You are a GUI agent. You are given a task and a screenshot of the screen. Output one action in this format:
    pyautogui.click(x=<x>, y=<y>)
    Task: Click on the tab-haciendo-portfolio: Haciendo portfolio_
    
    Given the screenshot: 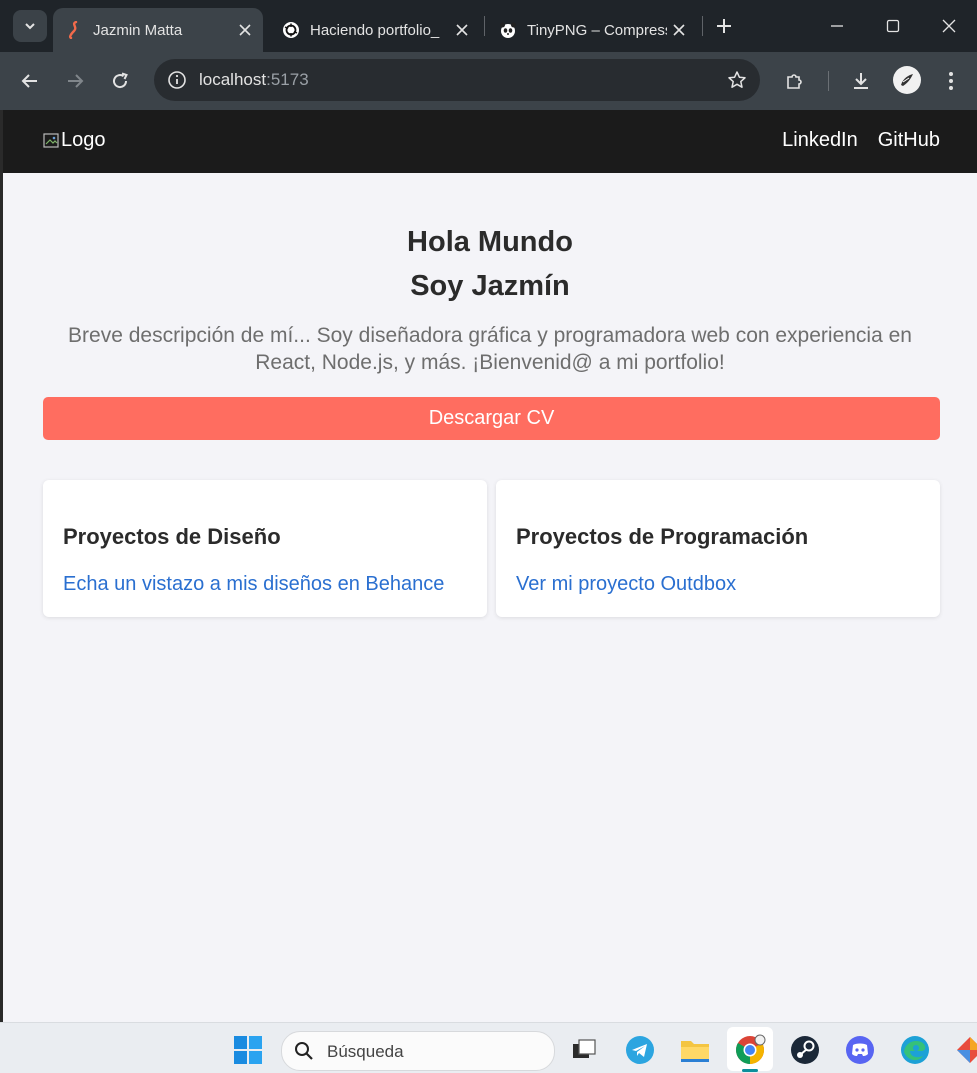 What is the action you would take?
    pyautogui.click(x=375, y=30)
    